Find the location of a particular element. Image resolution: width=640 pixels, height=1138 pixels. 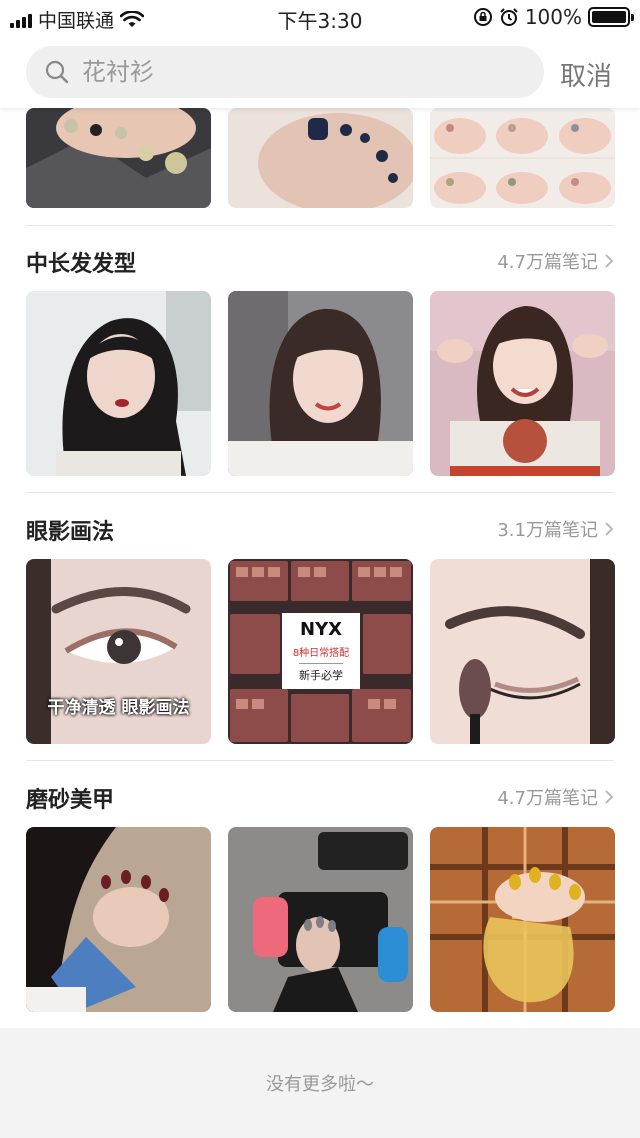

search-icon is located at coordinates (57, 72).